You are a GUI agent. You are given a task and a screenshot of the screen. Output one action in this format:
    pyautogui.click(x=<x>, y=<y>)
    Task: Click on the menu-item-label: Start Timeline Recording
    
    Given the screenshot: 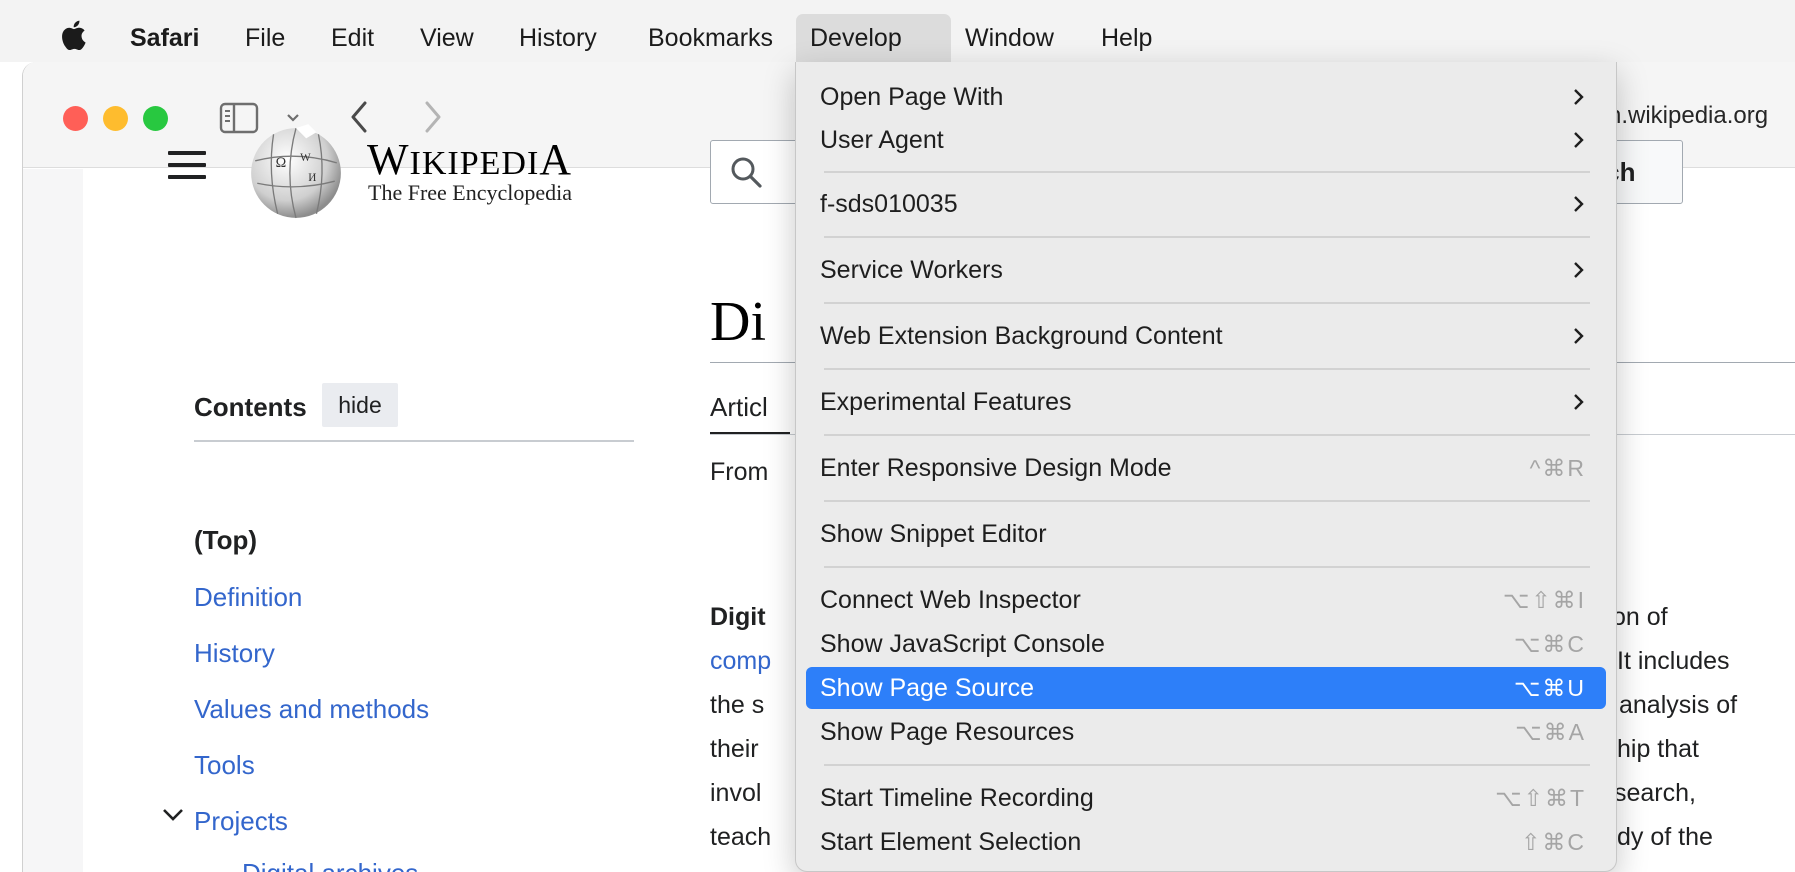 What is the action you would take?
    pyautogui.click(x=957, y=798)
    